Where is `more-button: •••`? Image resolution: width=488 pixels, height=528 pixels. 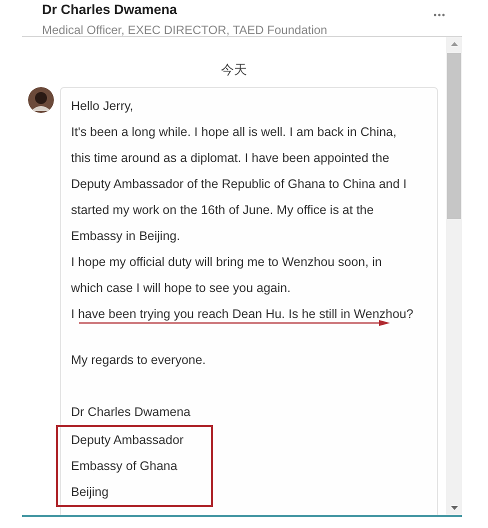 more-button: ••• is located at coordinates (440, 15).